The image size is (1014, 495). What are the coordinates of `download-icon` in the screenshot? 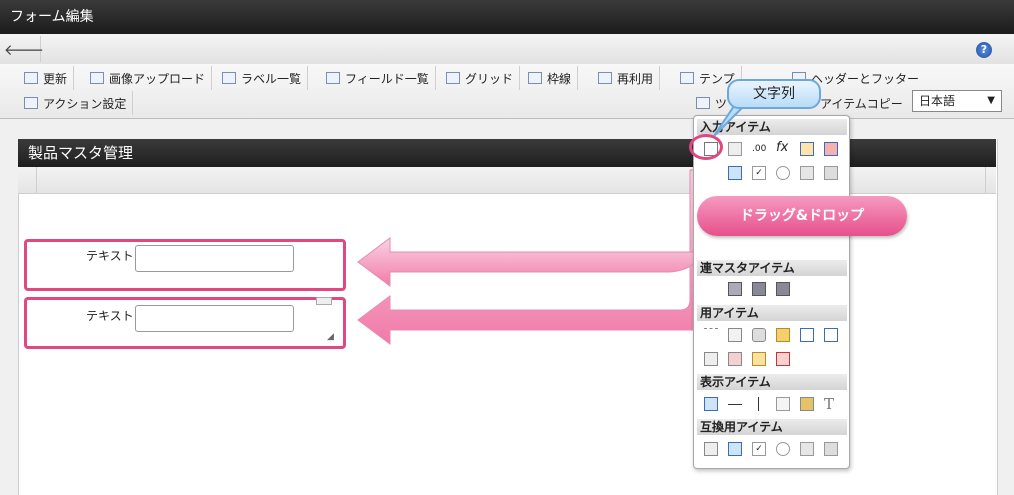 It's located at (831, 335).